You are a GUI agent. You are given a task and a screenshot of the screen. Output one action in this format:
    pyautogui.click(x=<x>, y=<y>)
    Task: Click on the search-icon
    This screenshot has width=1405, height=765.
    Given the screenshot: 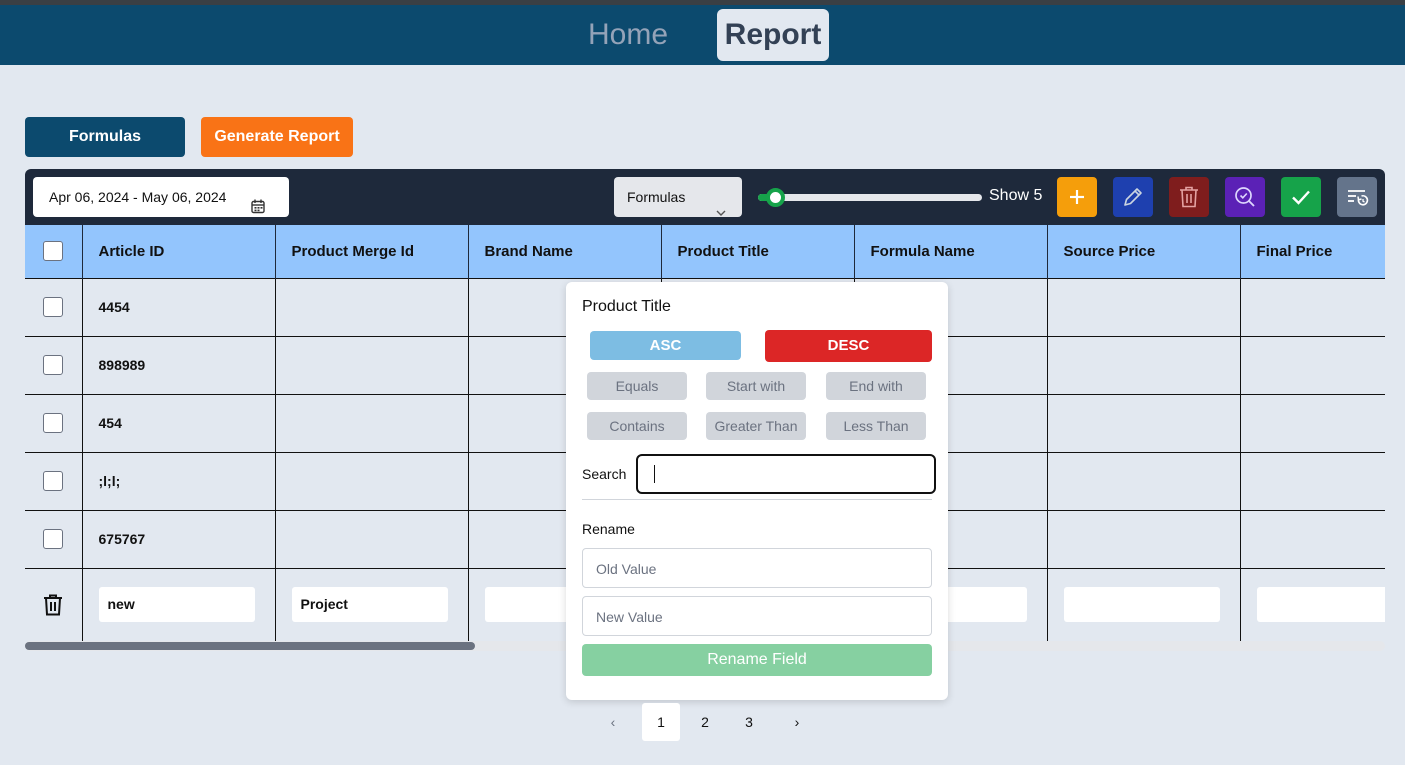 What is the action you would take?
    pyautogui.click(x=1245, y=197)
    